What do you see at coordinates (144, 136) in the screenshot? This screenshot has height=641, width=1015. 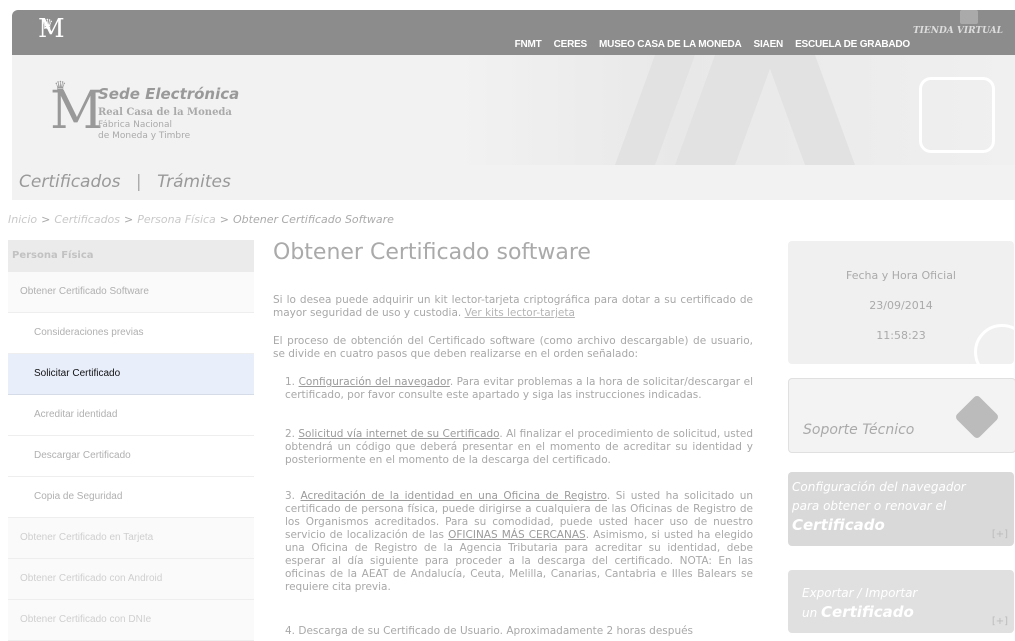 I see `fabrica-line-2: de Moneda y Timbre` at bounding box center [144, 136].